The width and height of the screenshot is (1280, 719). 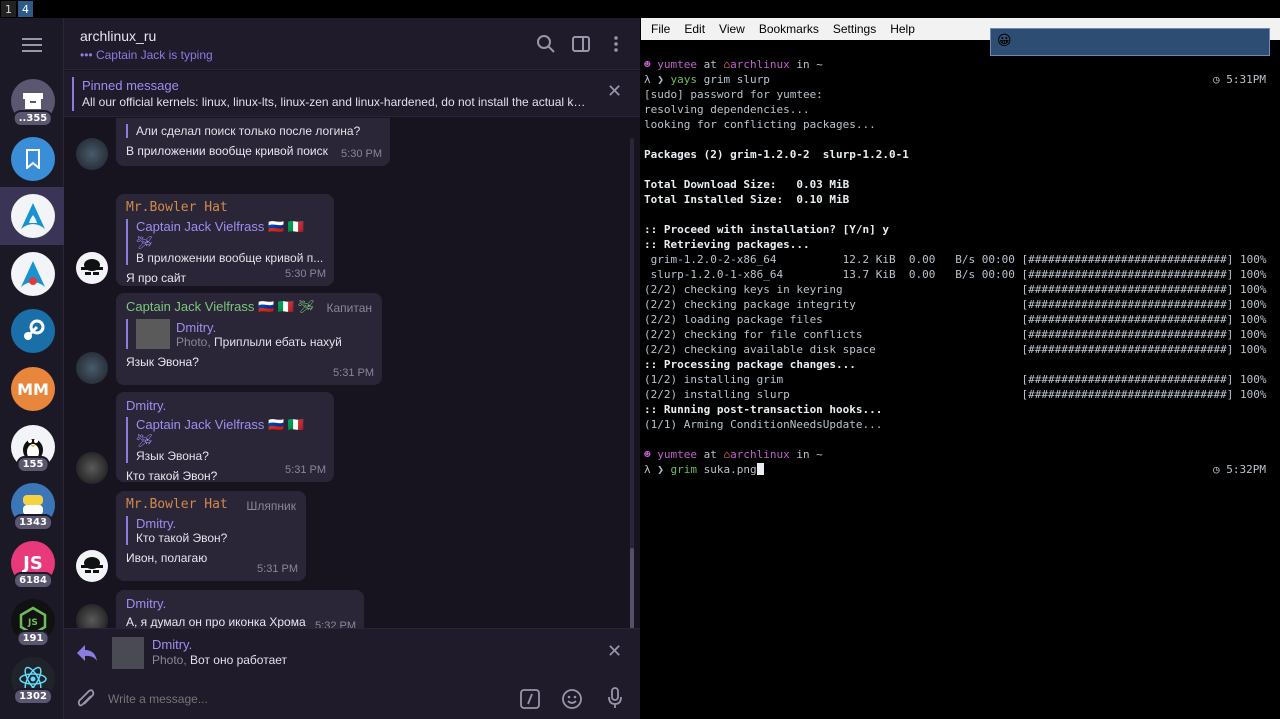 I want to click on chat-avatar-linux: 155, so click(x=33, y=449).